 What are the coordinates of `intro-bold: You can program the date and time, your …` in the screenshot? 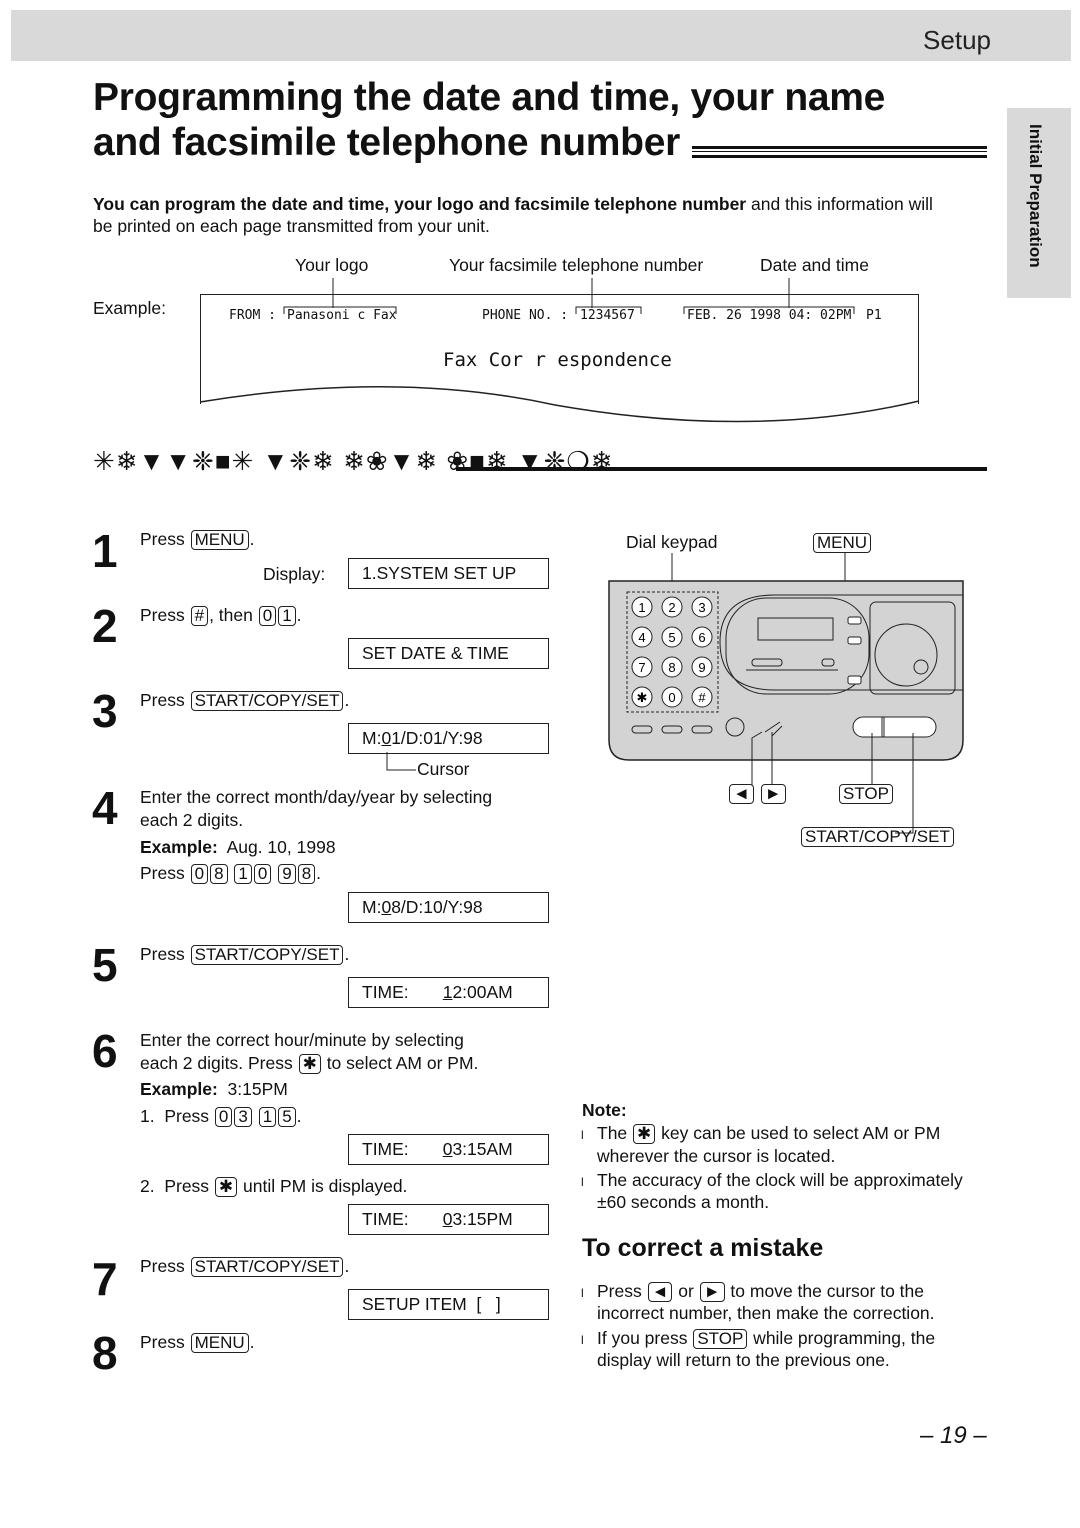 It's located at (420, 204).